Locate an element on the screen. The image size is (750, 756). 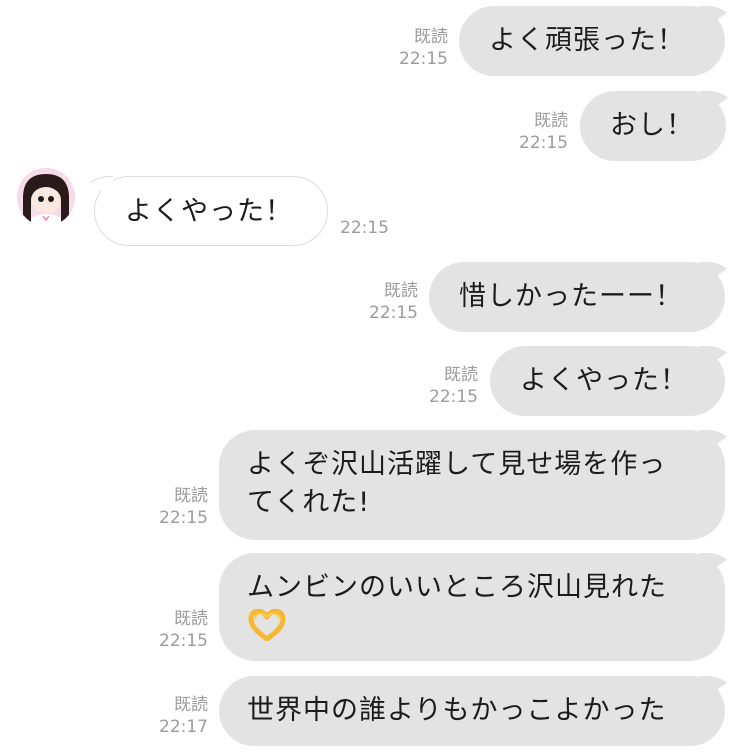
outgoing-message-bubble: よく頑張った！ is located at coordinates (592, 41).